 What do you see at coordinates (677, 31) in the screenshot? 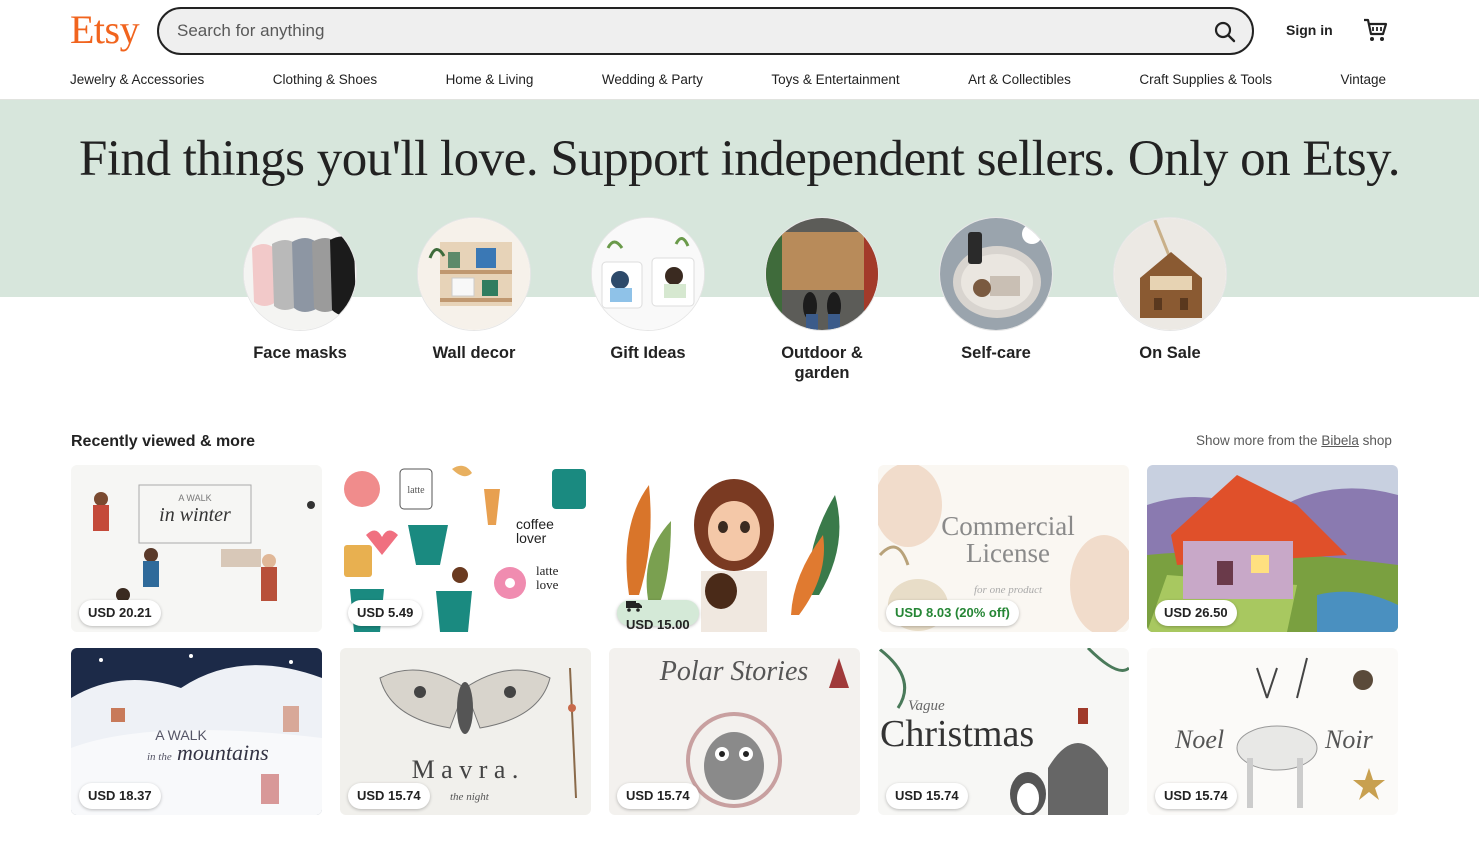
I see `search-input` at bounding box center [677, 31].